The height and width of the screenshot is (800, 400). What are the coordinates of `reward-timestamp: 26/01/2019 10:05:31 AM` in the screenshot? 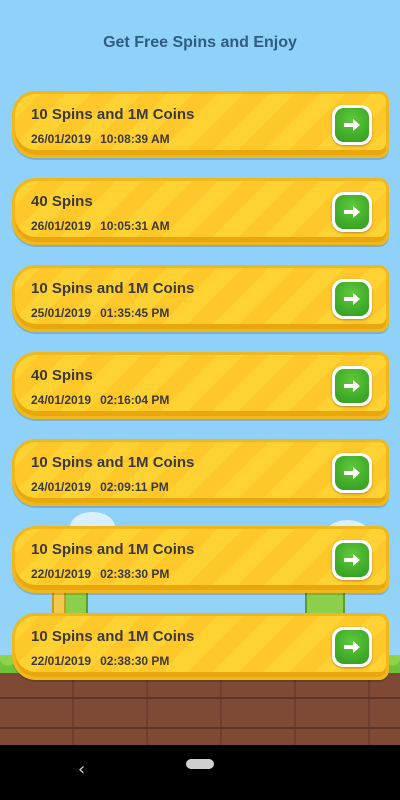 It's located at (100, 226).